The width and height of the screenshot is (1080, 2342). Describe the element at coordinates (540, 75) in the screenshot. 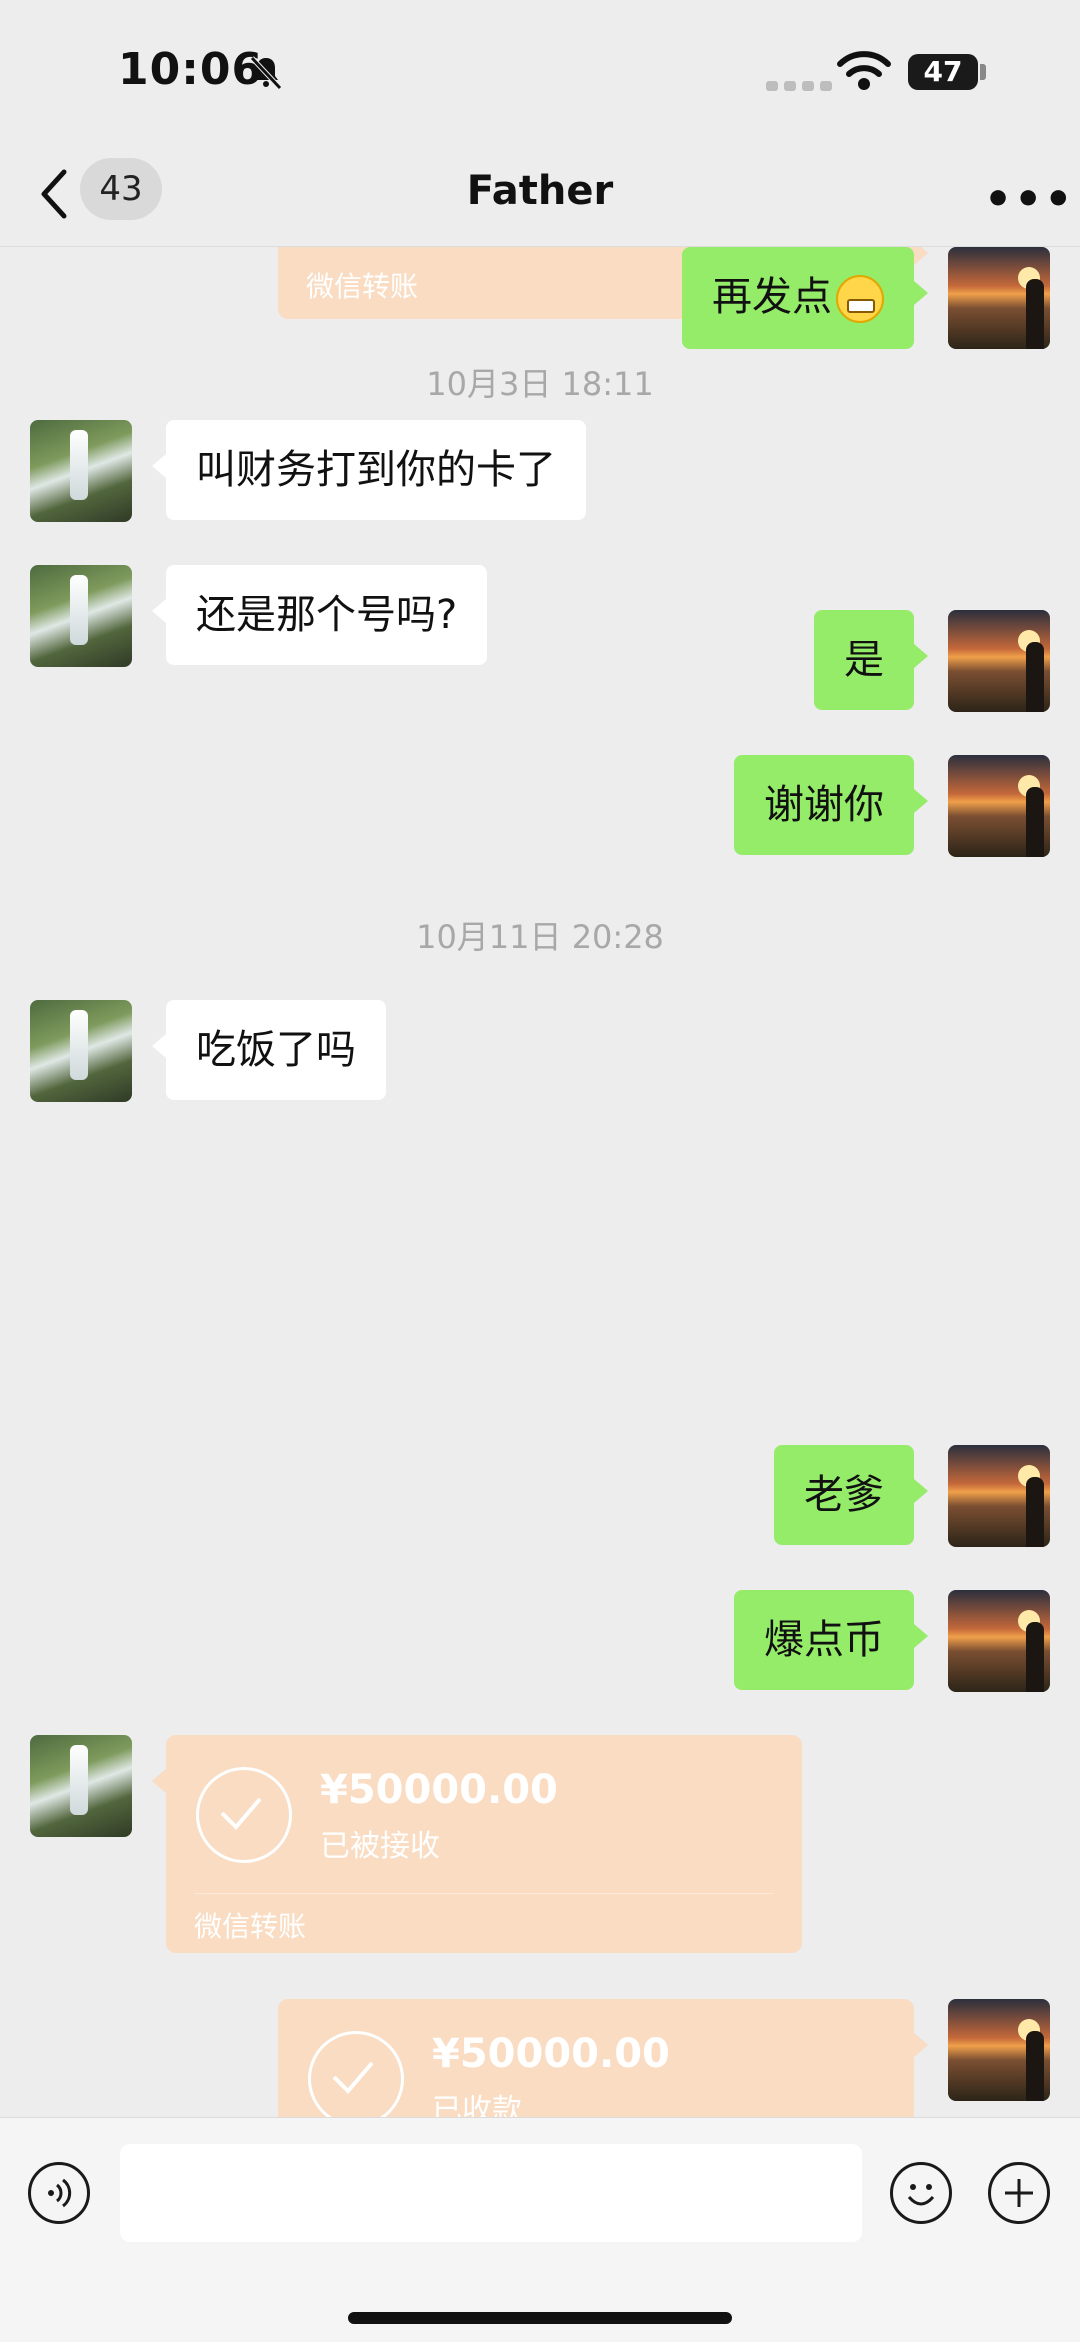

I see `status-bar: 10:06 47` at that location.